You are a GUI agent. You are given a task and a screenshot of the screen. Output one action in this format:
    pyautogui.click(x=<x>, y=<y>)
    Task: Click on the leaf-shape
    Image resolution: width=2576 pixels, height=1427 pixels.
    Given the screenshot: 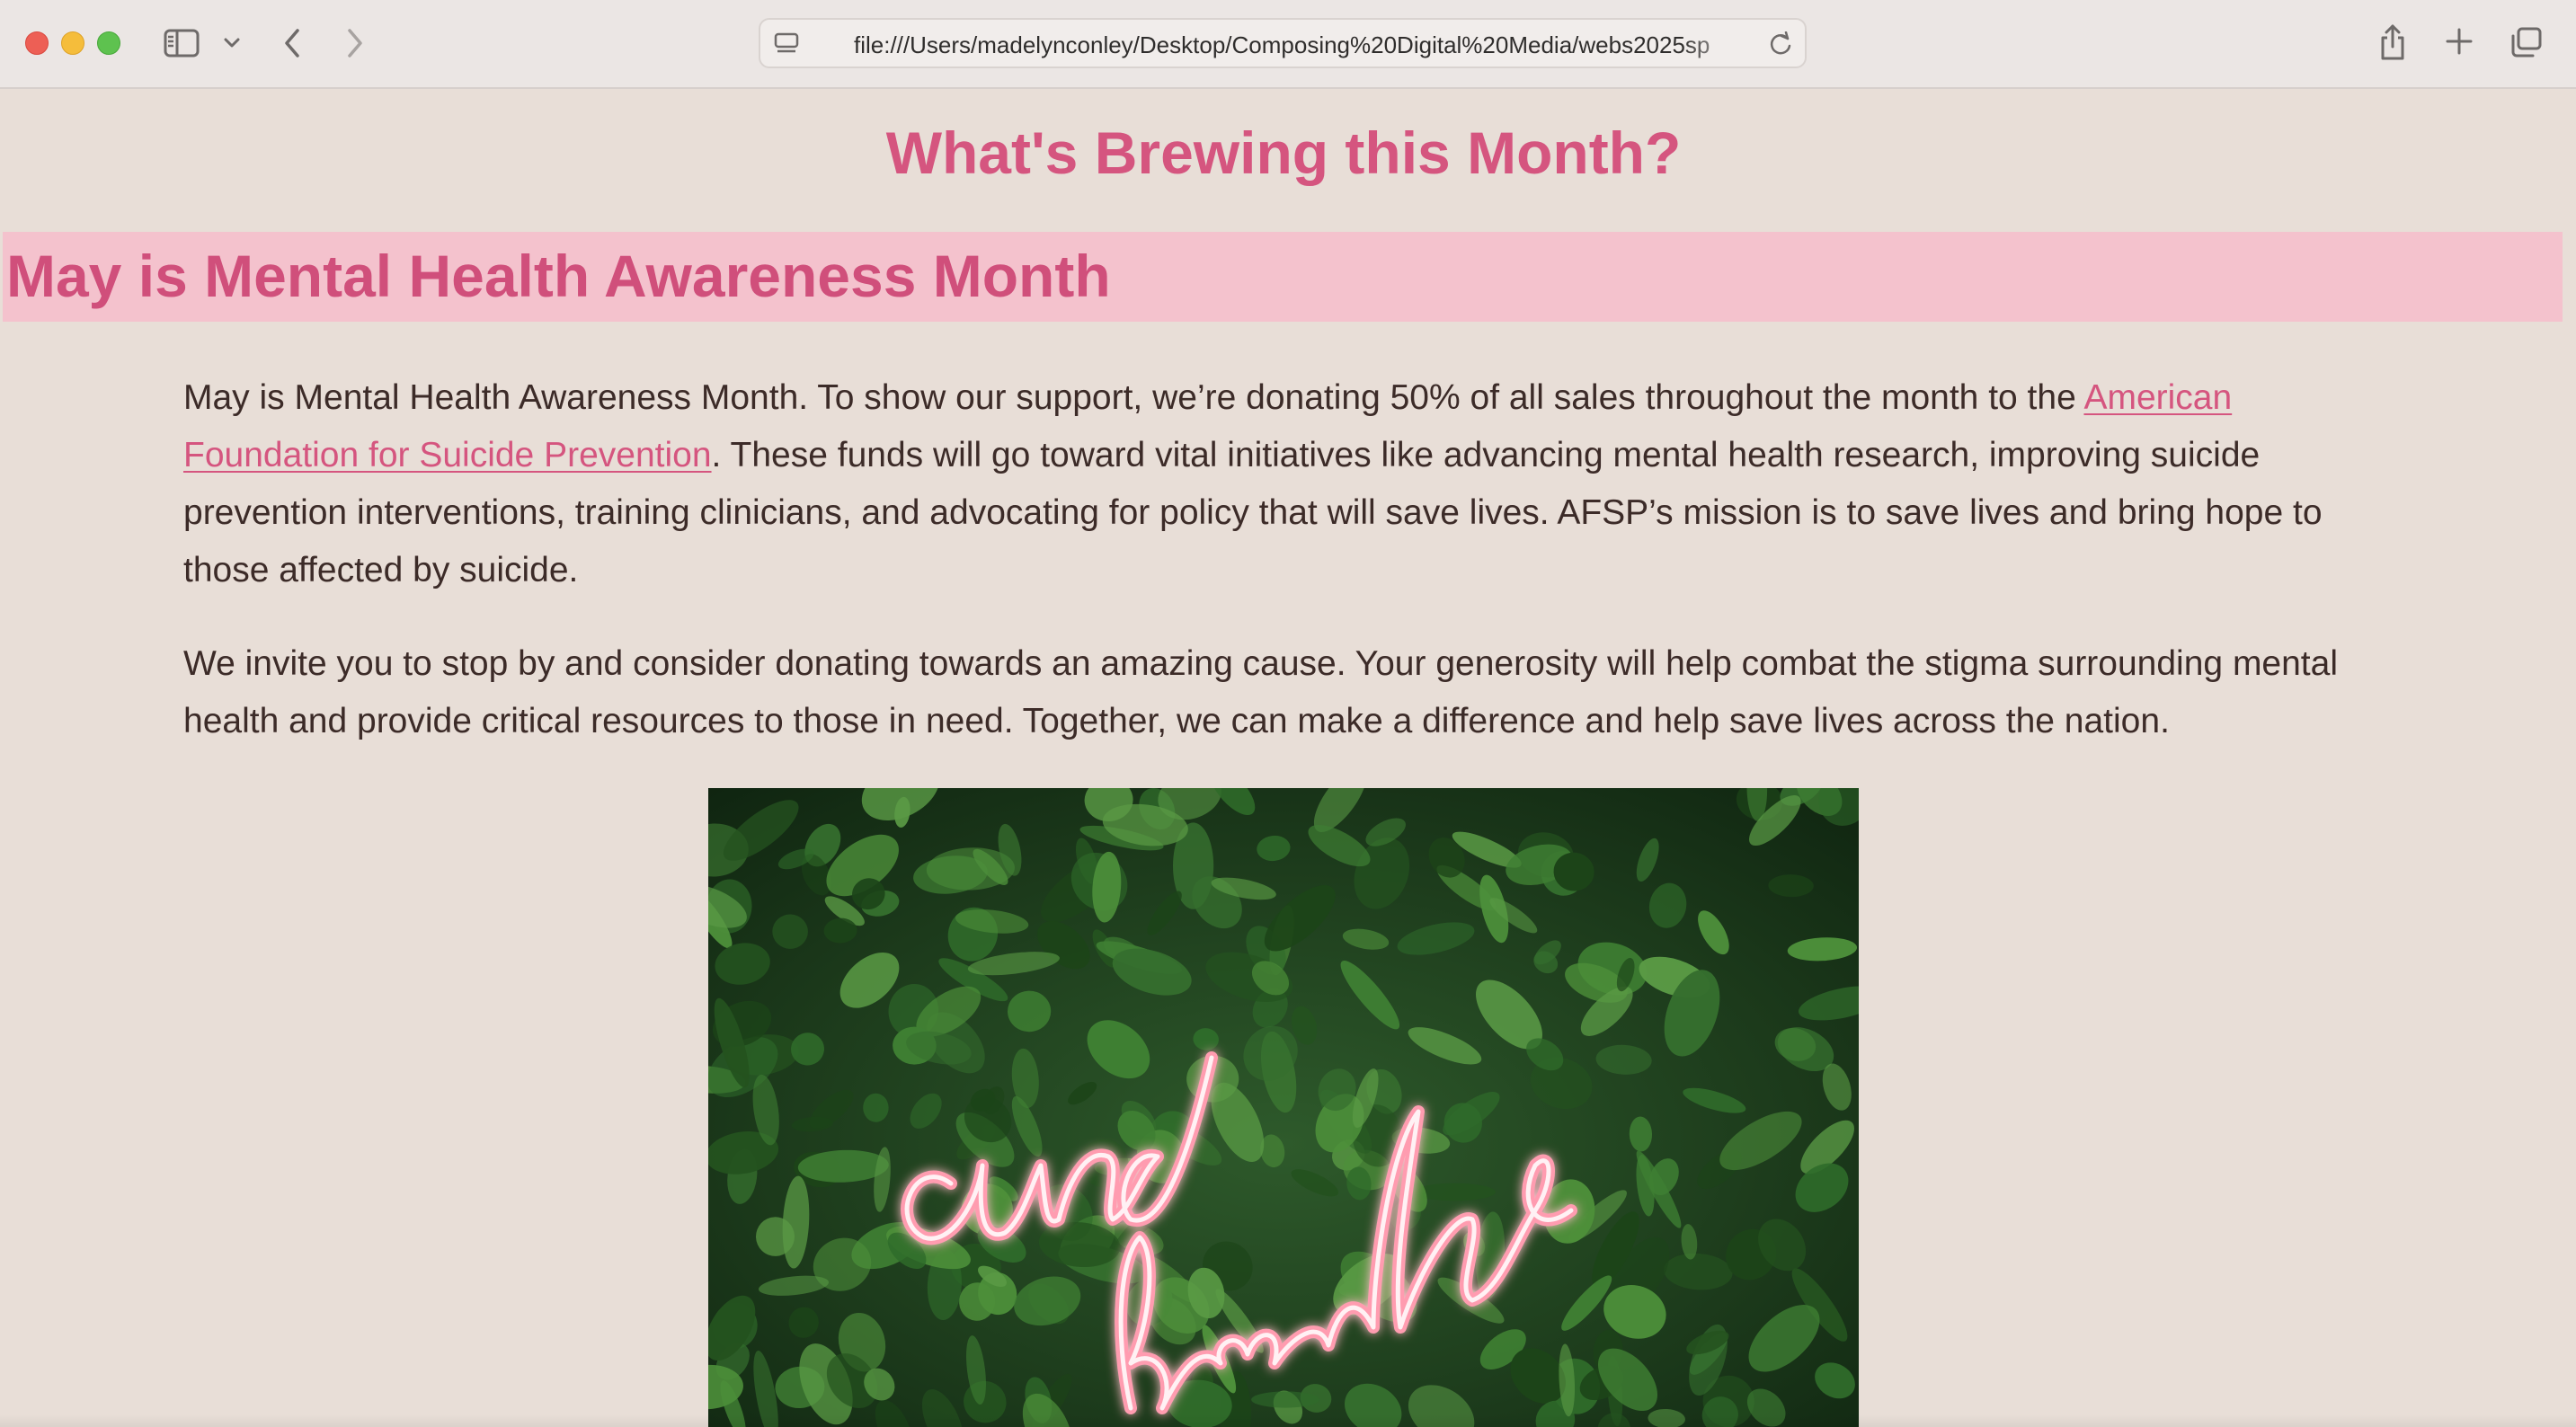 What is the action you would take?
    pyautogui.click(x=1285, y=1399)
    